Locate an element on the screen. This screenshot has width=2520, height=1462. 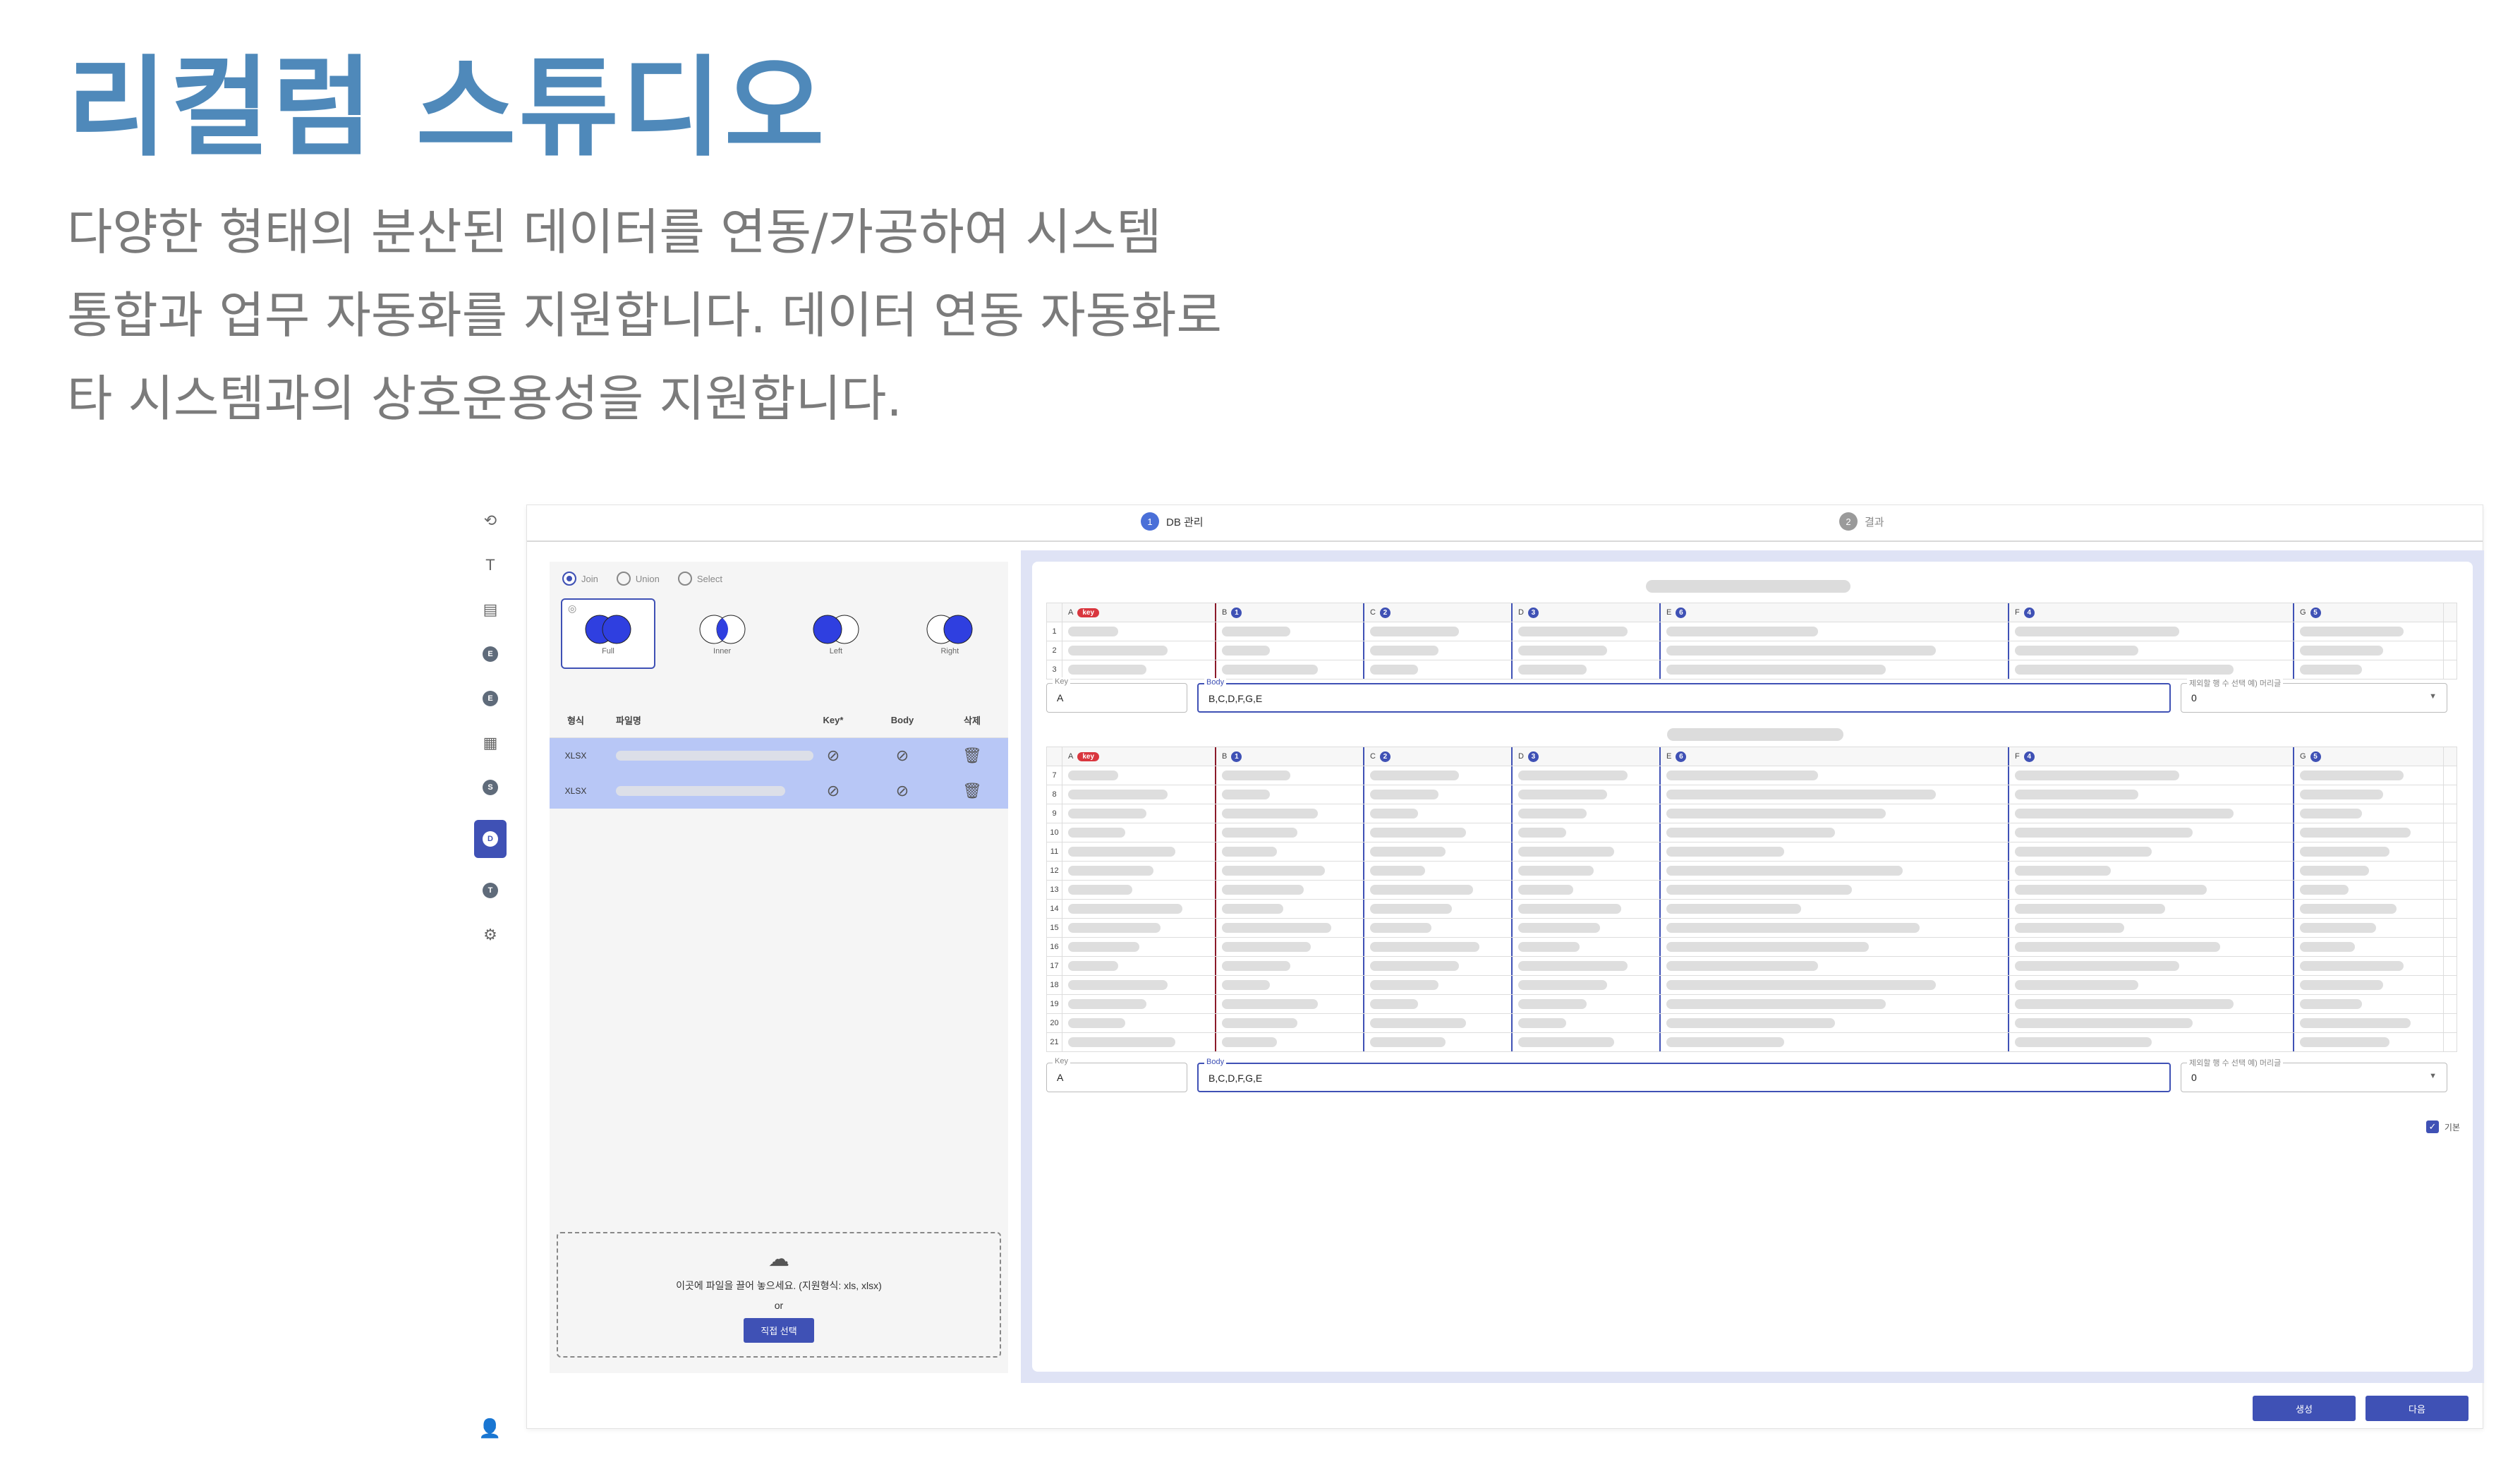
left-join-icon is located at coordinates (836, 629).